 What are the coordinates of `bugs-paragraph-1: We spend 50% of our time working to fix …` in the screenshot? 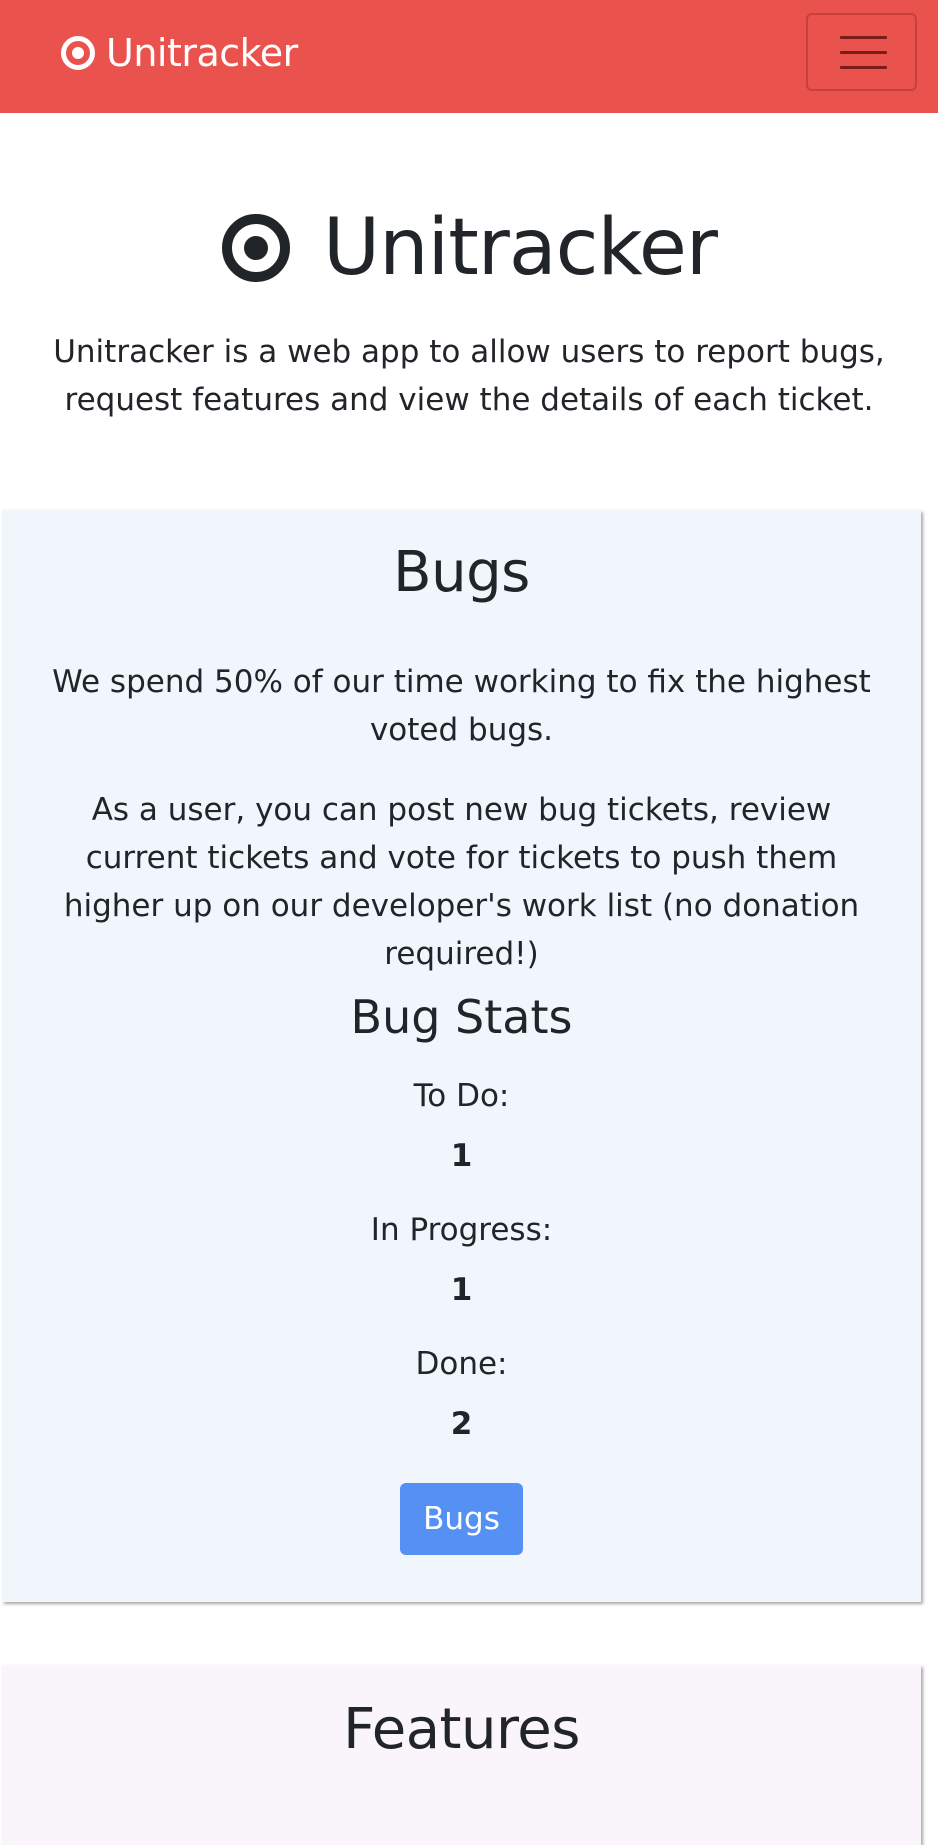 It's located at (461, 706).